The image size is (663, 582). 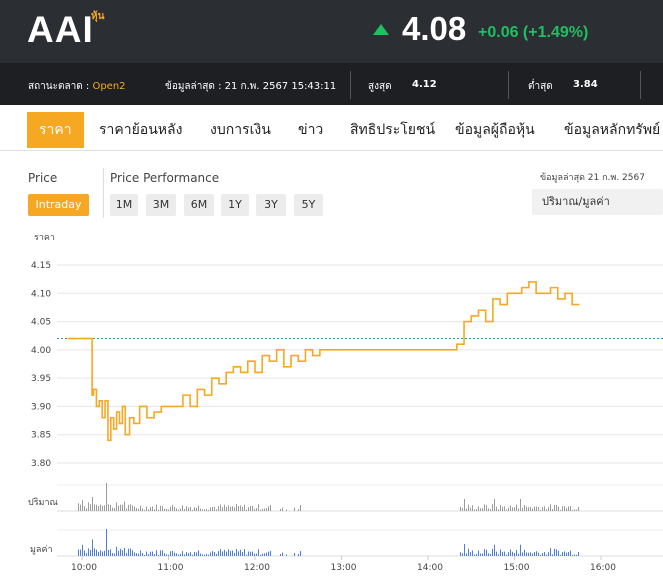 What do you see at coordinates (41, 436) in the screenshot?
I see `y-tick-label: 3.85` at bounding box center [41, 436].